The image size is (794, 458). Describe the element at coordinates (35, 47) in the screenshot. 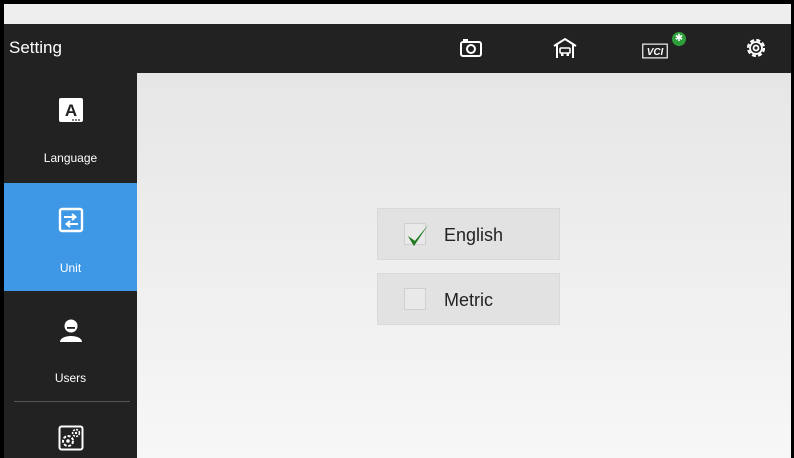

I see `page-title: Setting` at that location.